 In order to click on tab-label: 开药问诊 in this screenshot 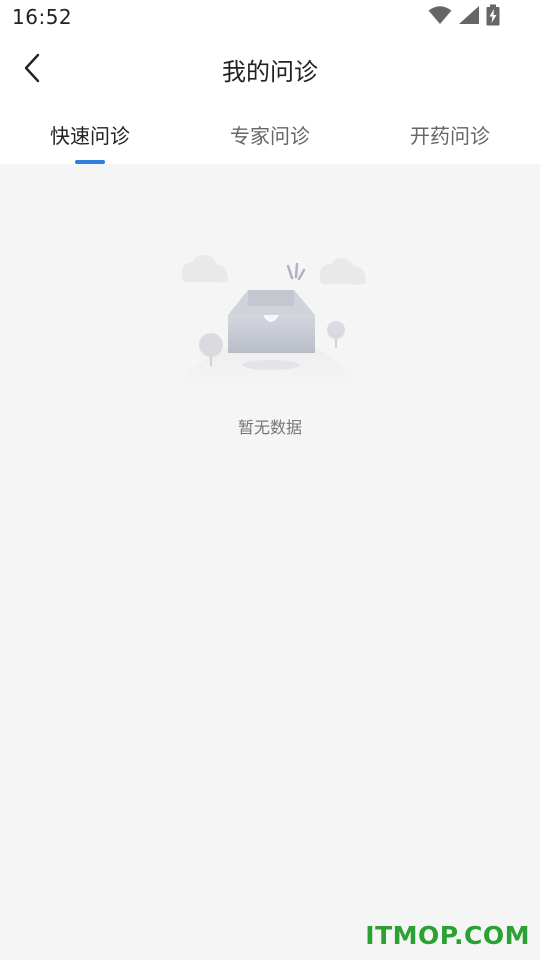, I will do `click(450, 136)`.